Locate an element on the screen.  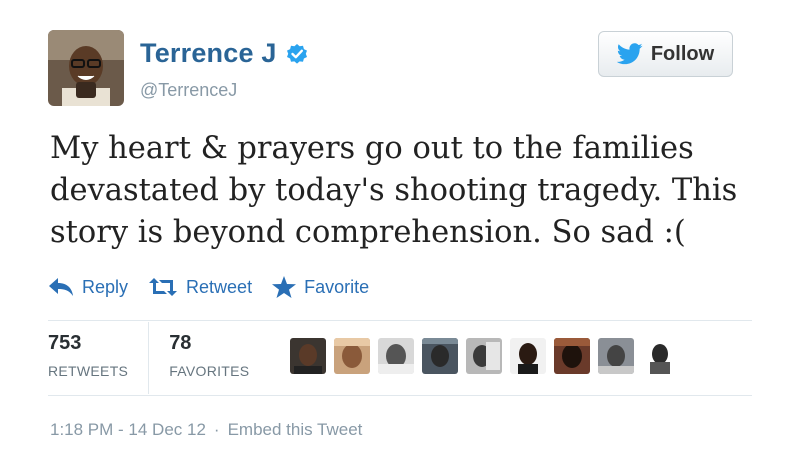
retweet-button: Retweet is located at coordinates (200, 287).